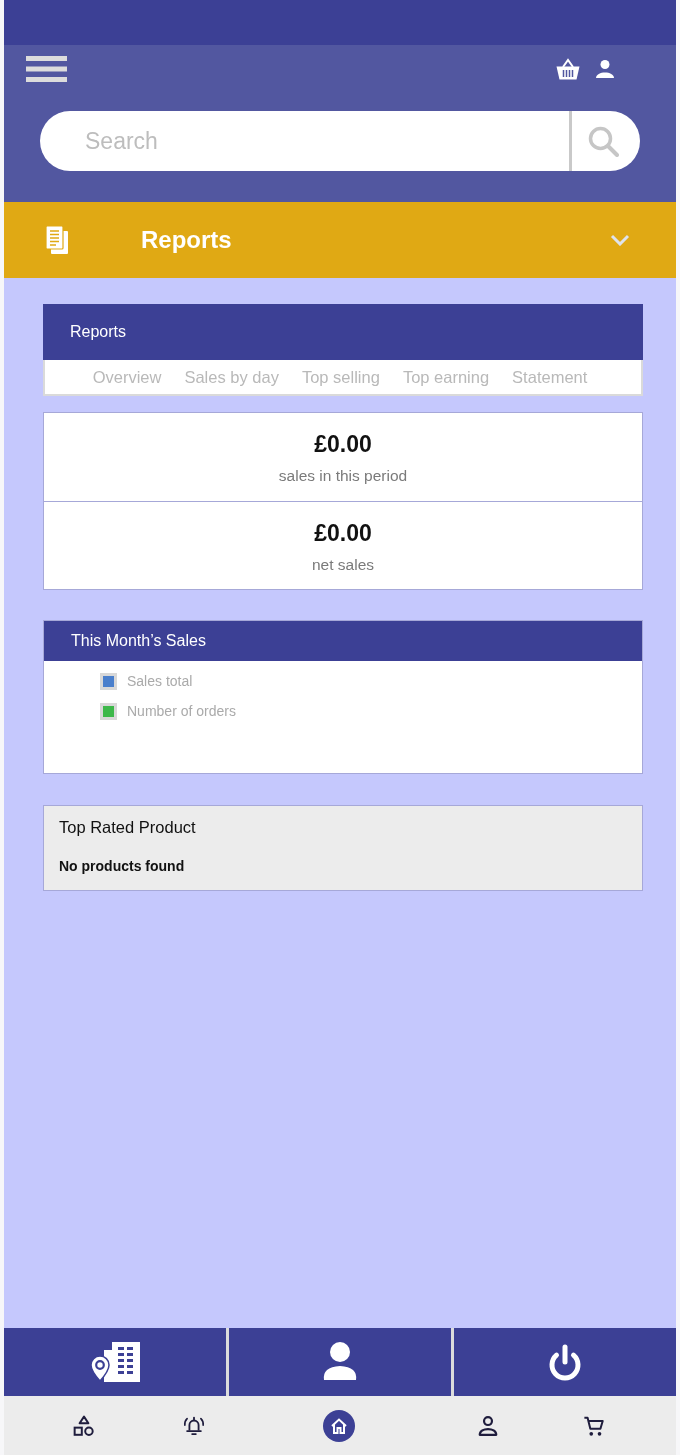  Describe the element at coordinates (127, 377) in the screenshot. I see `tab: Overview` at that location.